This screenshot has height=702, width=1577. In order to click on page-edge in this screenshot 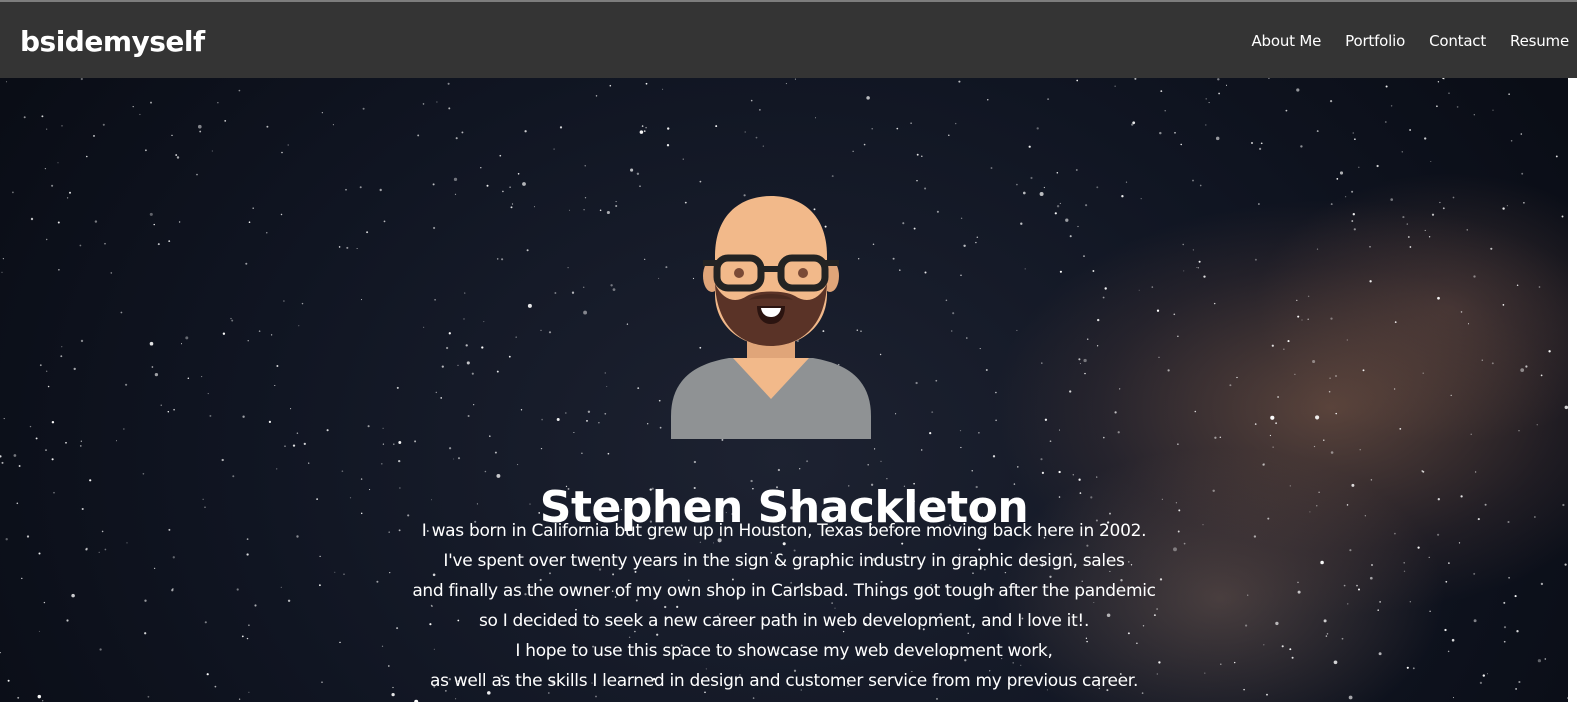, I will do `click(1572, 390)`.